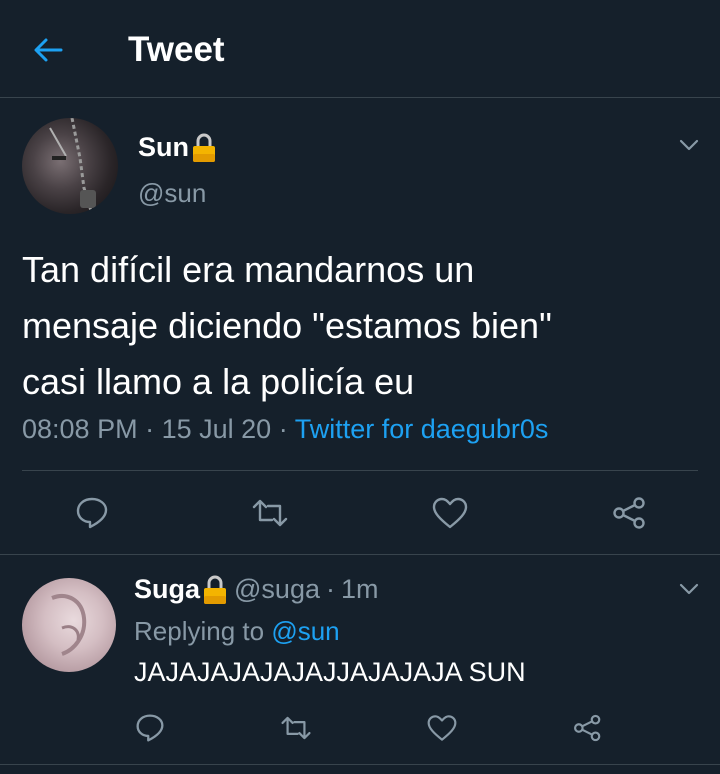 This screenshot has width=720, height=774. I want to click on reply-avatar, so click(69, 625).